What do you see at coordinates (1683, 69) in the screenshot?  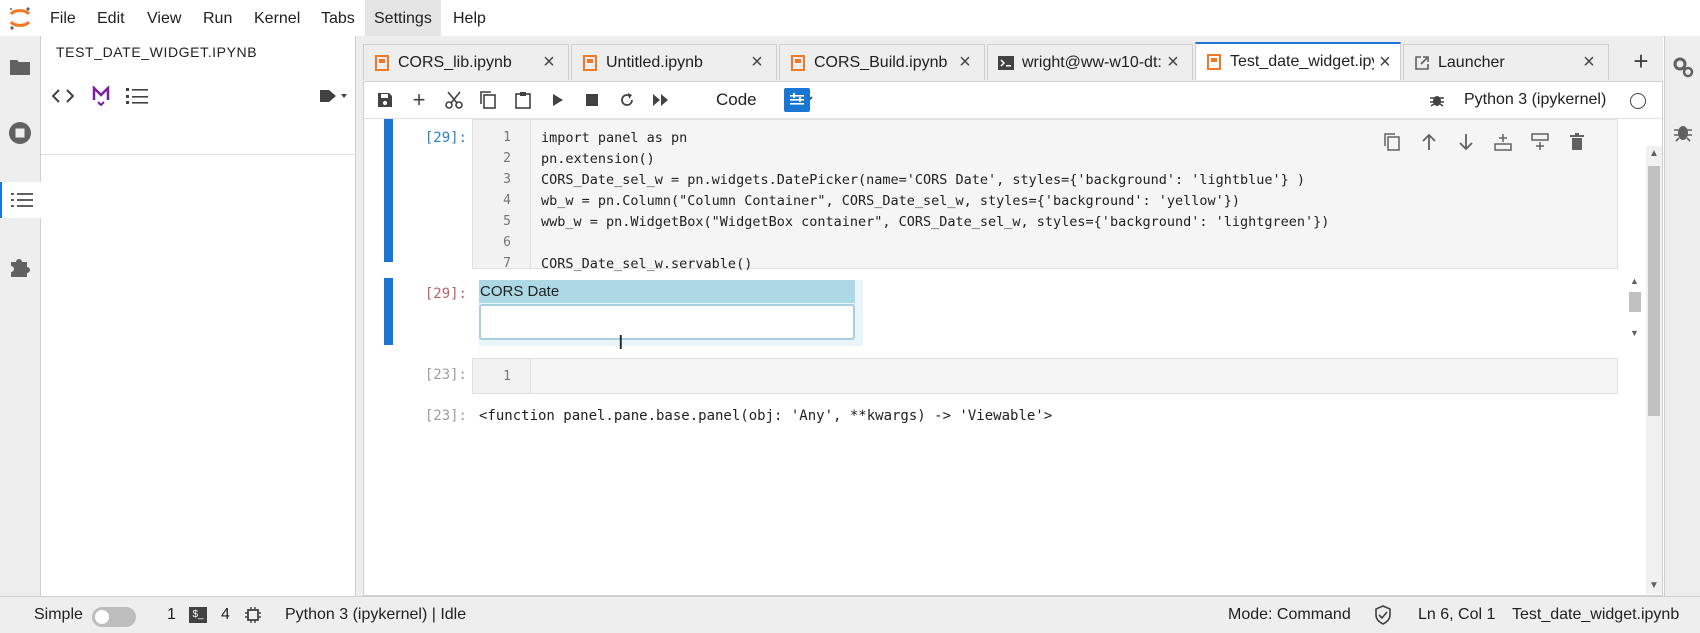 I see `property-inspector-gear-icon` at bounding box center [1683, 69].